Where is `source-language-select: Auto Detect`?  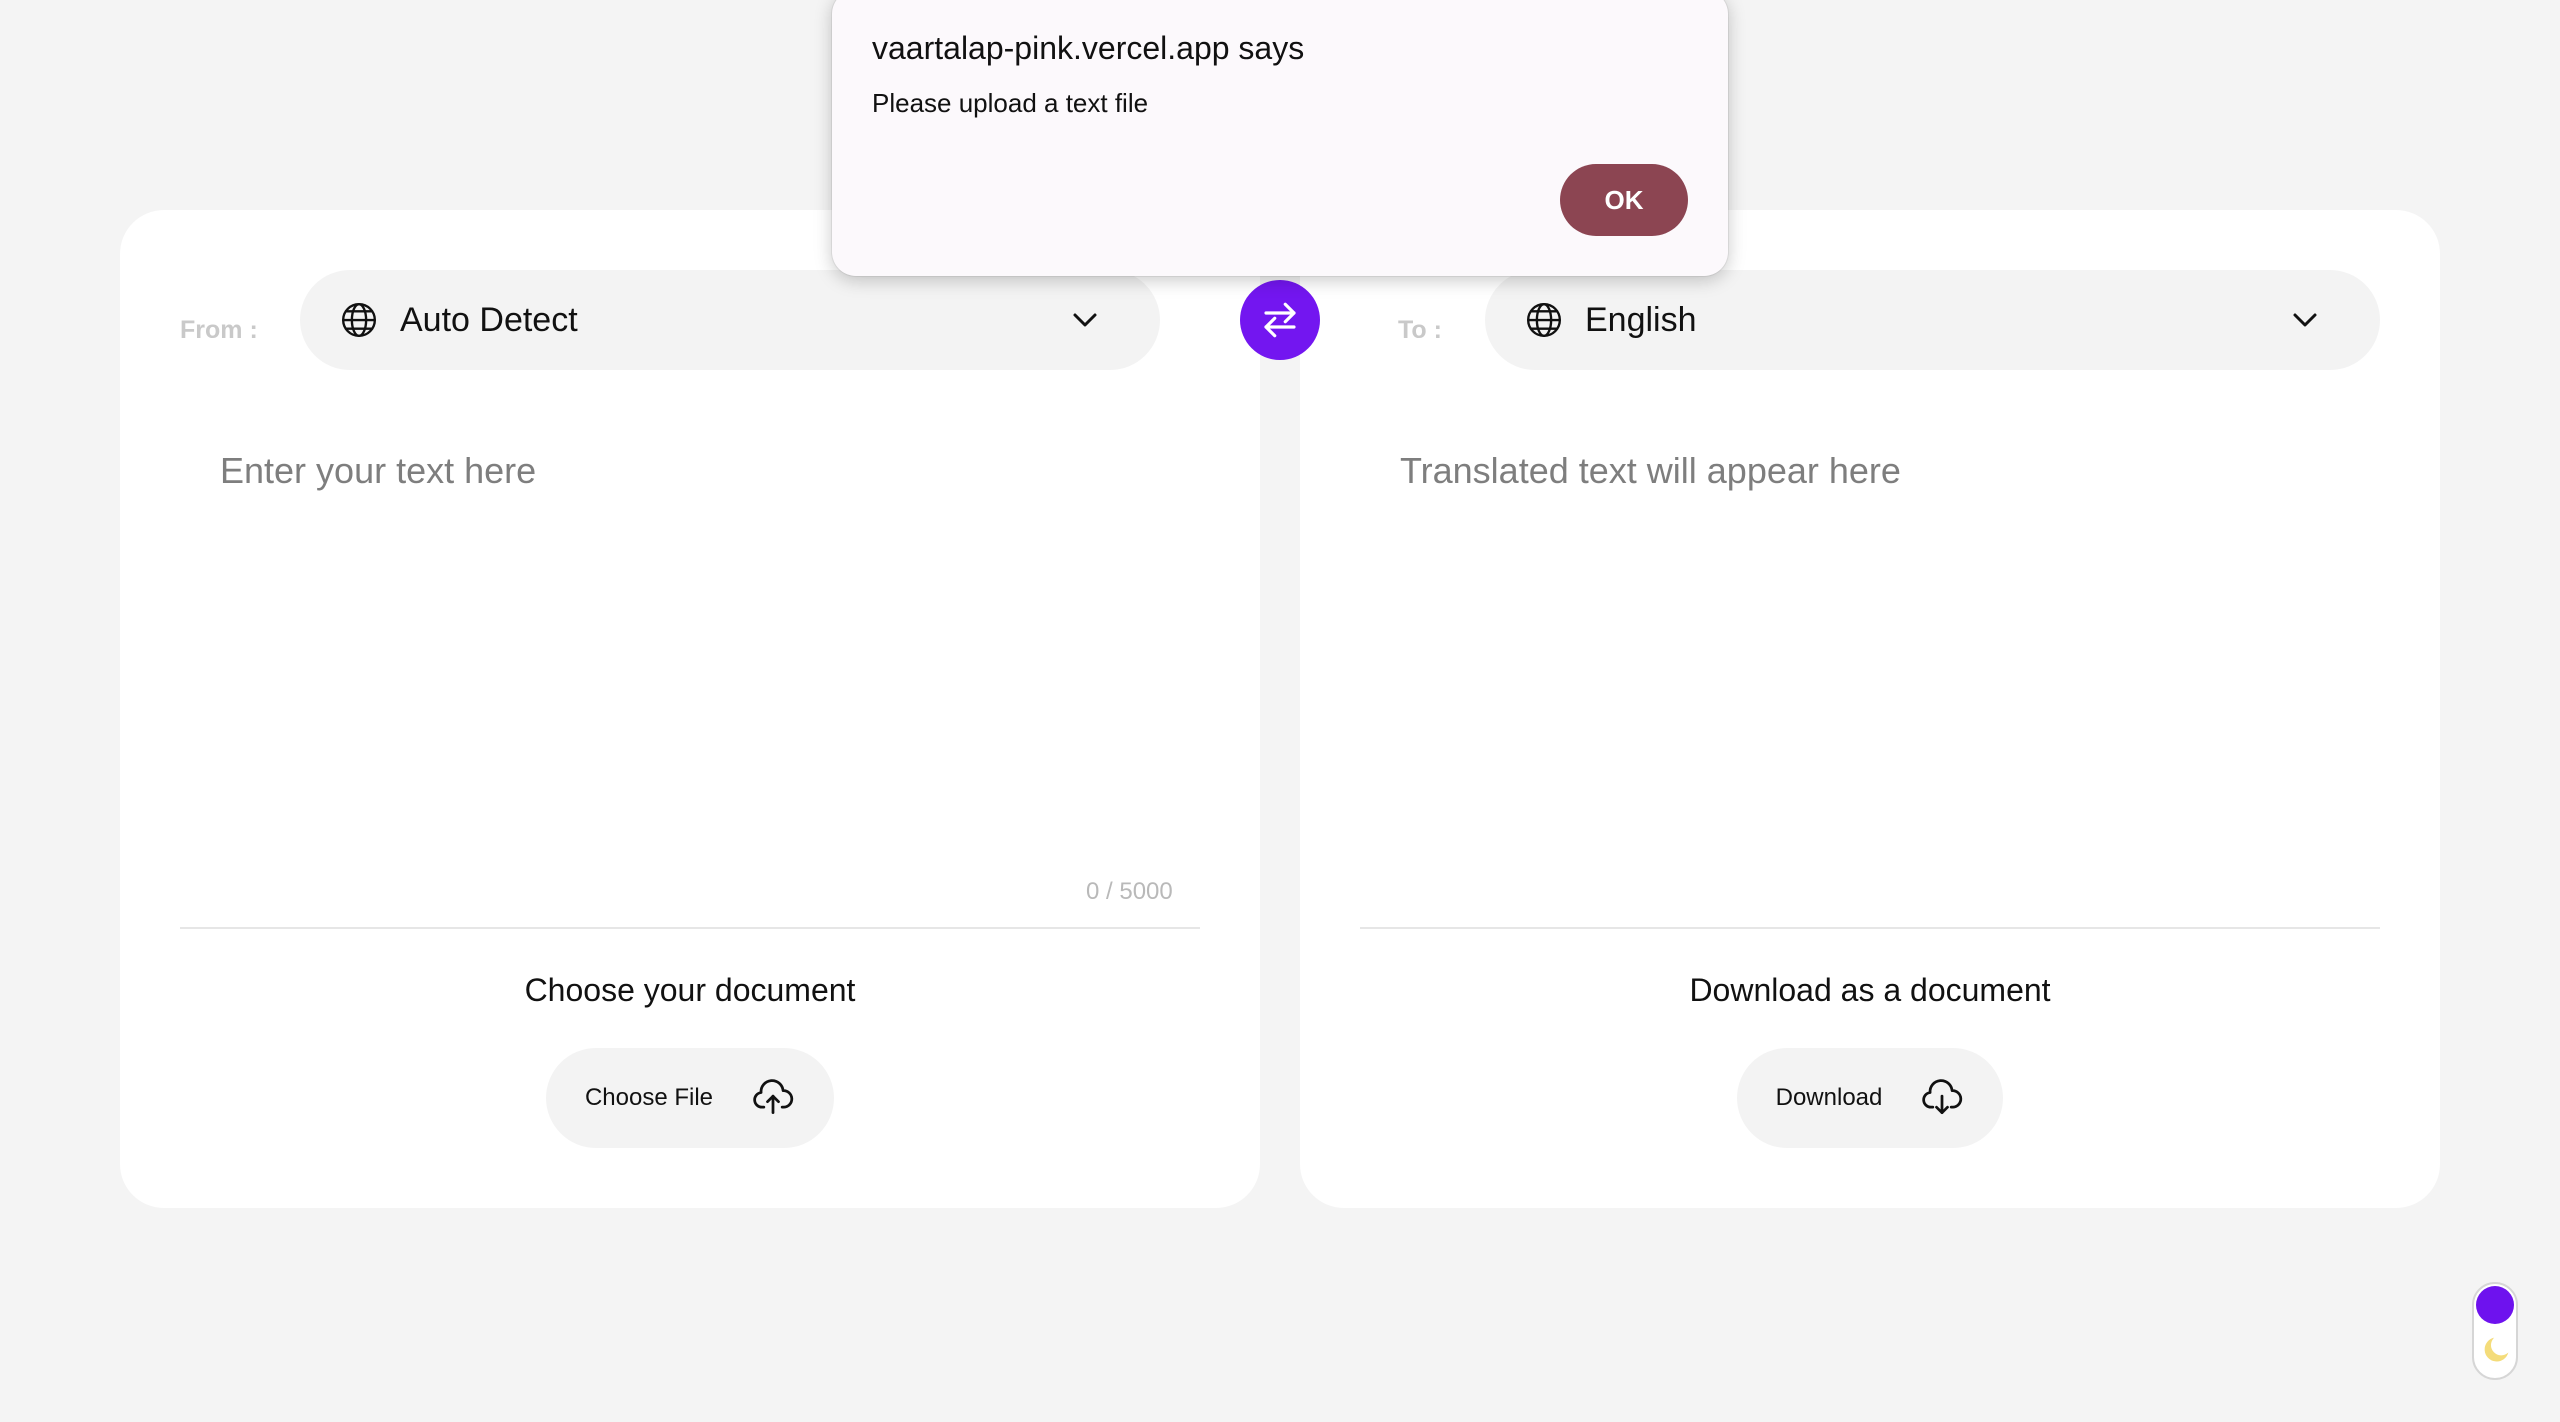
source-language-select: Auto Detect is located at coordinates (730, 320).